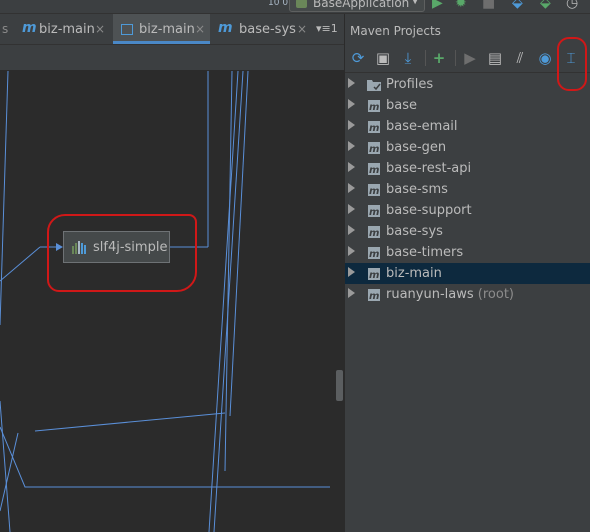 This screenshot has width=590, height=532. What do you see at coordinates (488, 5) in the screenshot?
I see `stop-icon: ■` at bounding box center [488, 5].